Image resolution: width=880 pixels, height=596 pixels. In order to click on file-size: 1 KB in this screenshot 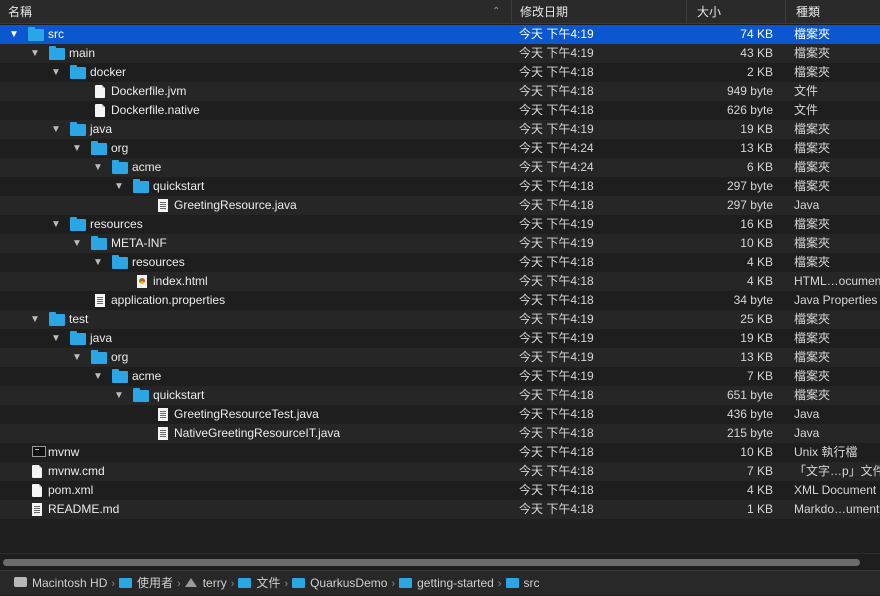, I will do `click(759, 509)`.